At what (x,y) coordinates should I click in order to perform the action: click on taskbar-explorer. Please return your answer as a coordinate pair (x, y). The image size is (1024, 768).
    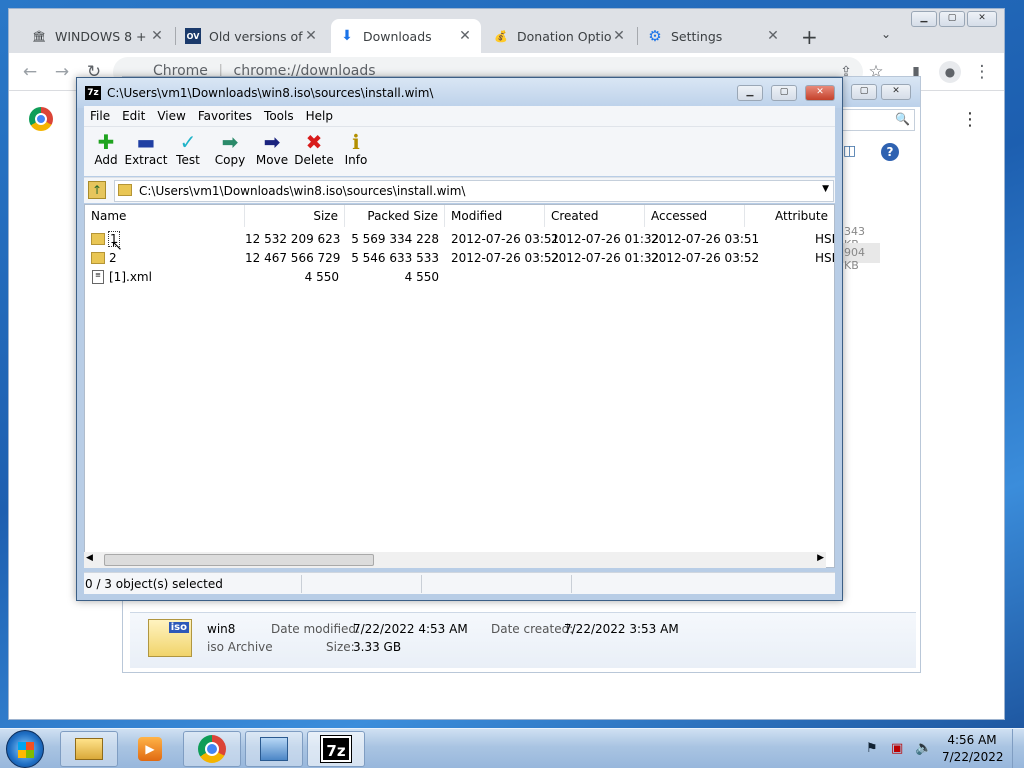
    Looking at the image, I should click on (89, 749).